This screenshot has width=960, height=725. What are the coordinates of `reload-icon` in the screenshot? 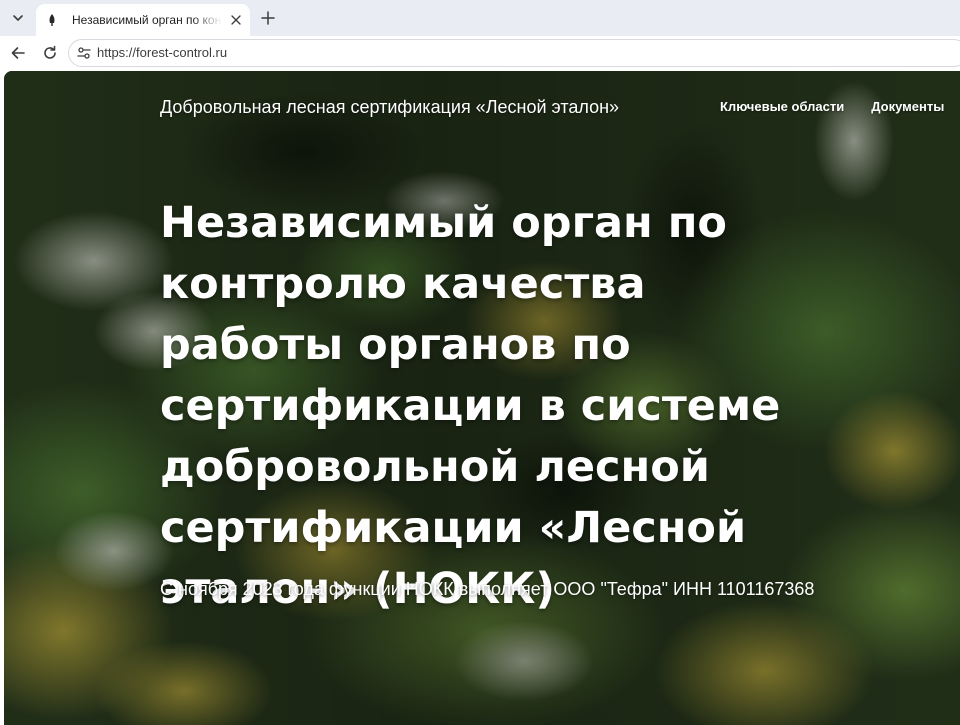 It's located at (50, 52).